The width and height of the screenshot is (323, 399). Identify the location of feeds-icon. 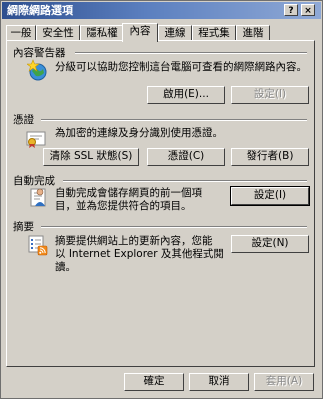
(38, 245).